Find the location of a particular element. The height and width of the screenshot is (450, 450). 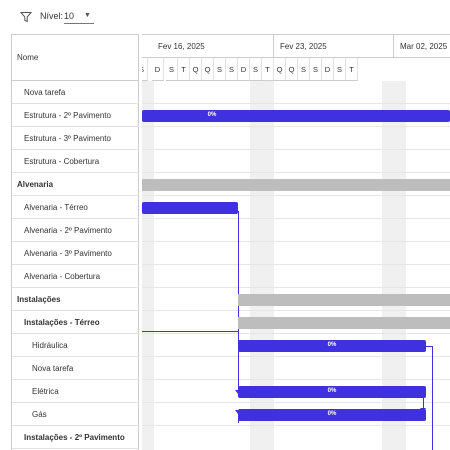

task-bar-hidraulica: 0% is located at coordinates (332, 346).